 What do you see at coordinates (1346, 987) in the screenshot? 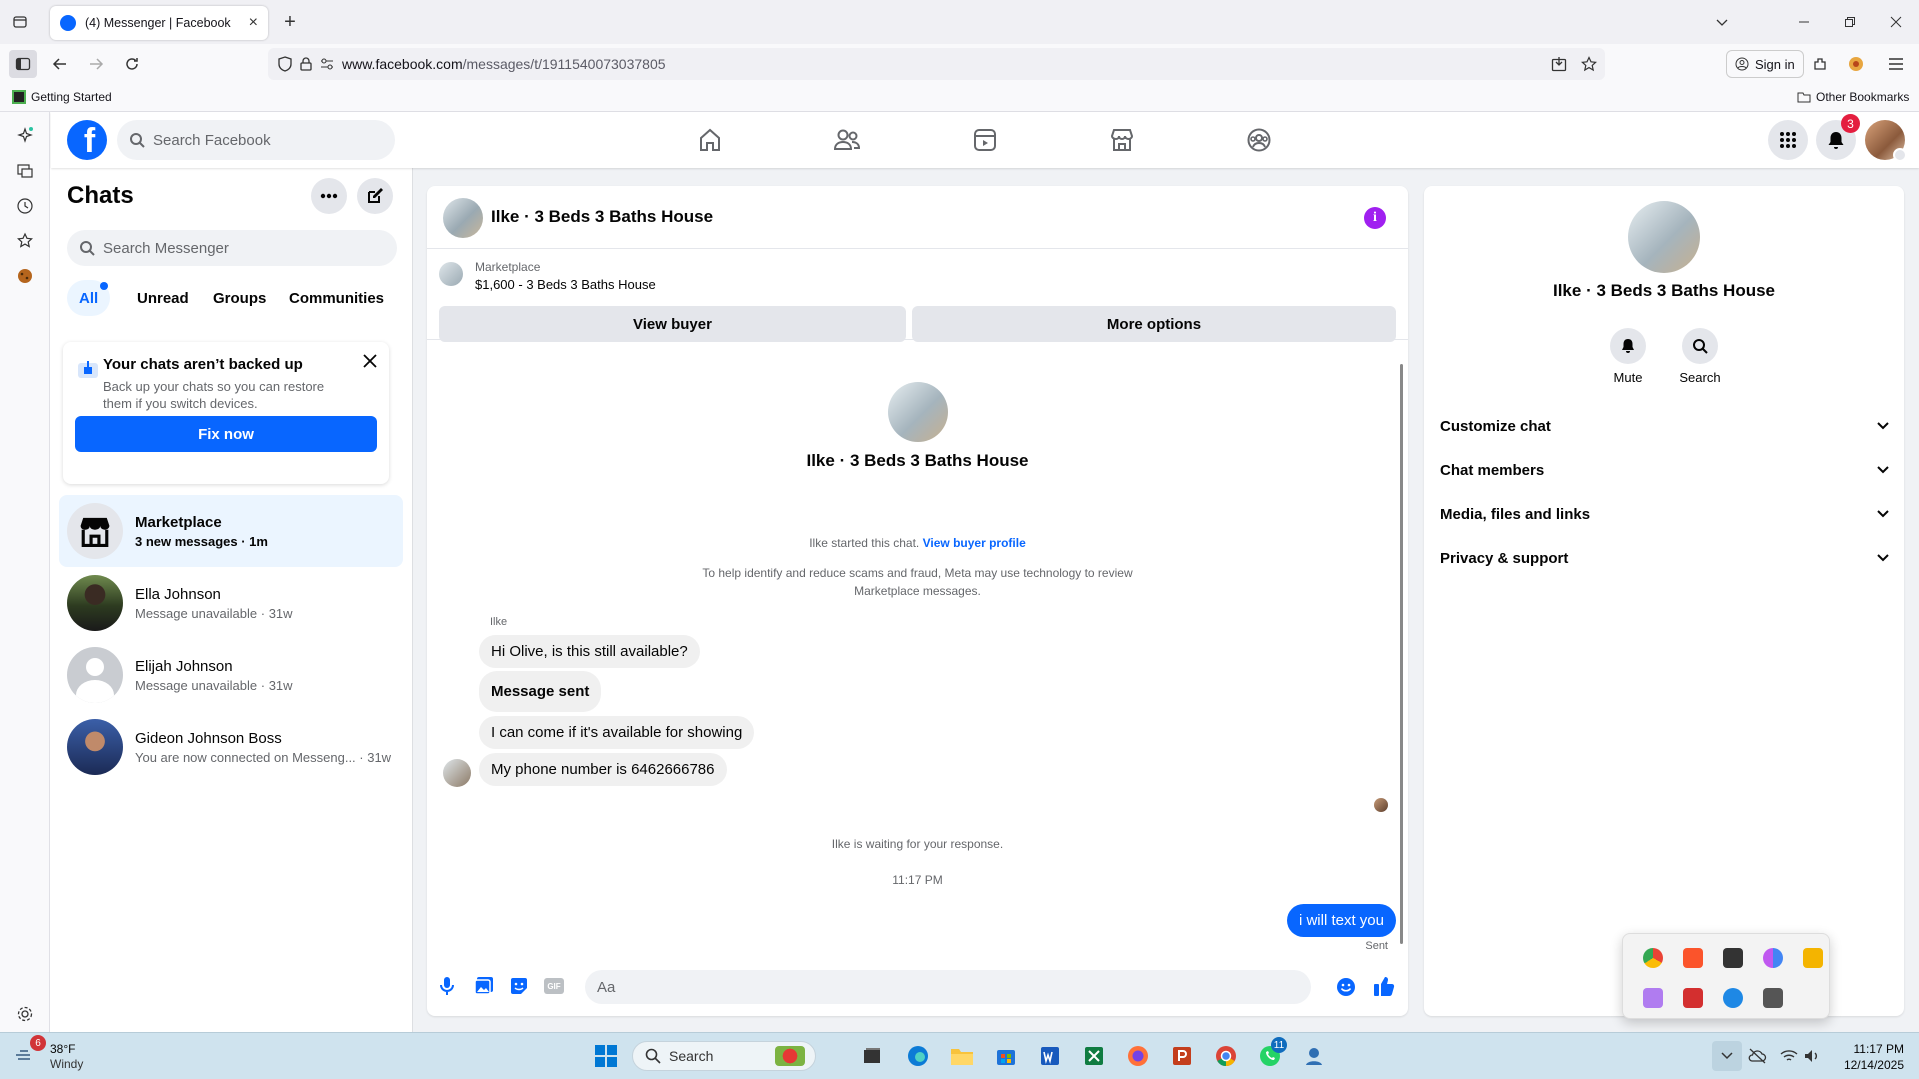
I see `emoji-icon` at bounding box center [1346, 987].